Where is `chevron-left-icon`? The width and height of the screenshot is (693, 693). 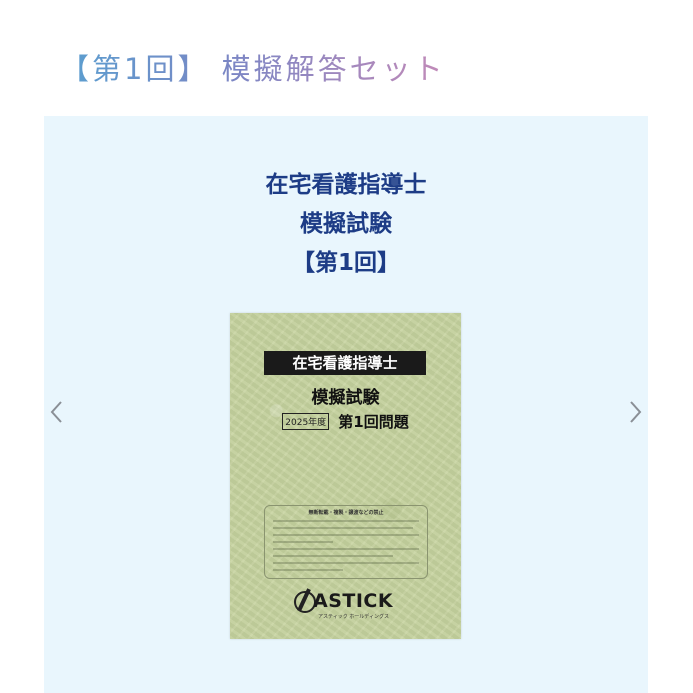
chevron-left-icon is located at coordinates (56, 412).